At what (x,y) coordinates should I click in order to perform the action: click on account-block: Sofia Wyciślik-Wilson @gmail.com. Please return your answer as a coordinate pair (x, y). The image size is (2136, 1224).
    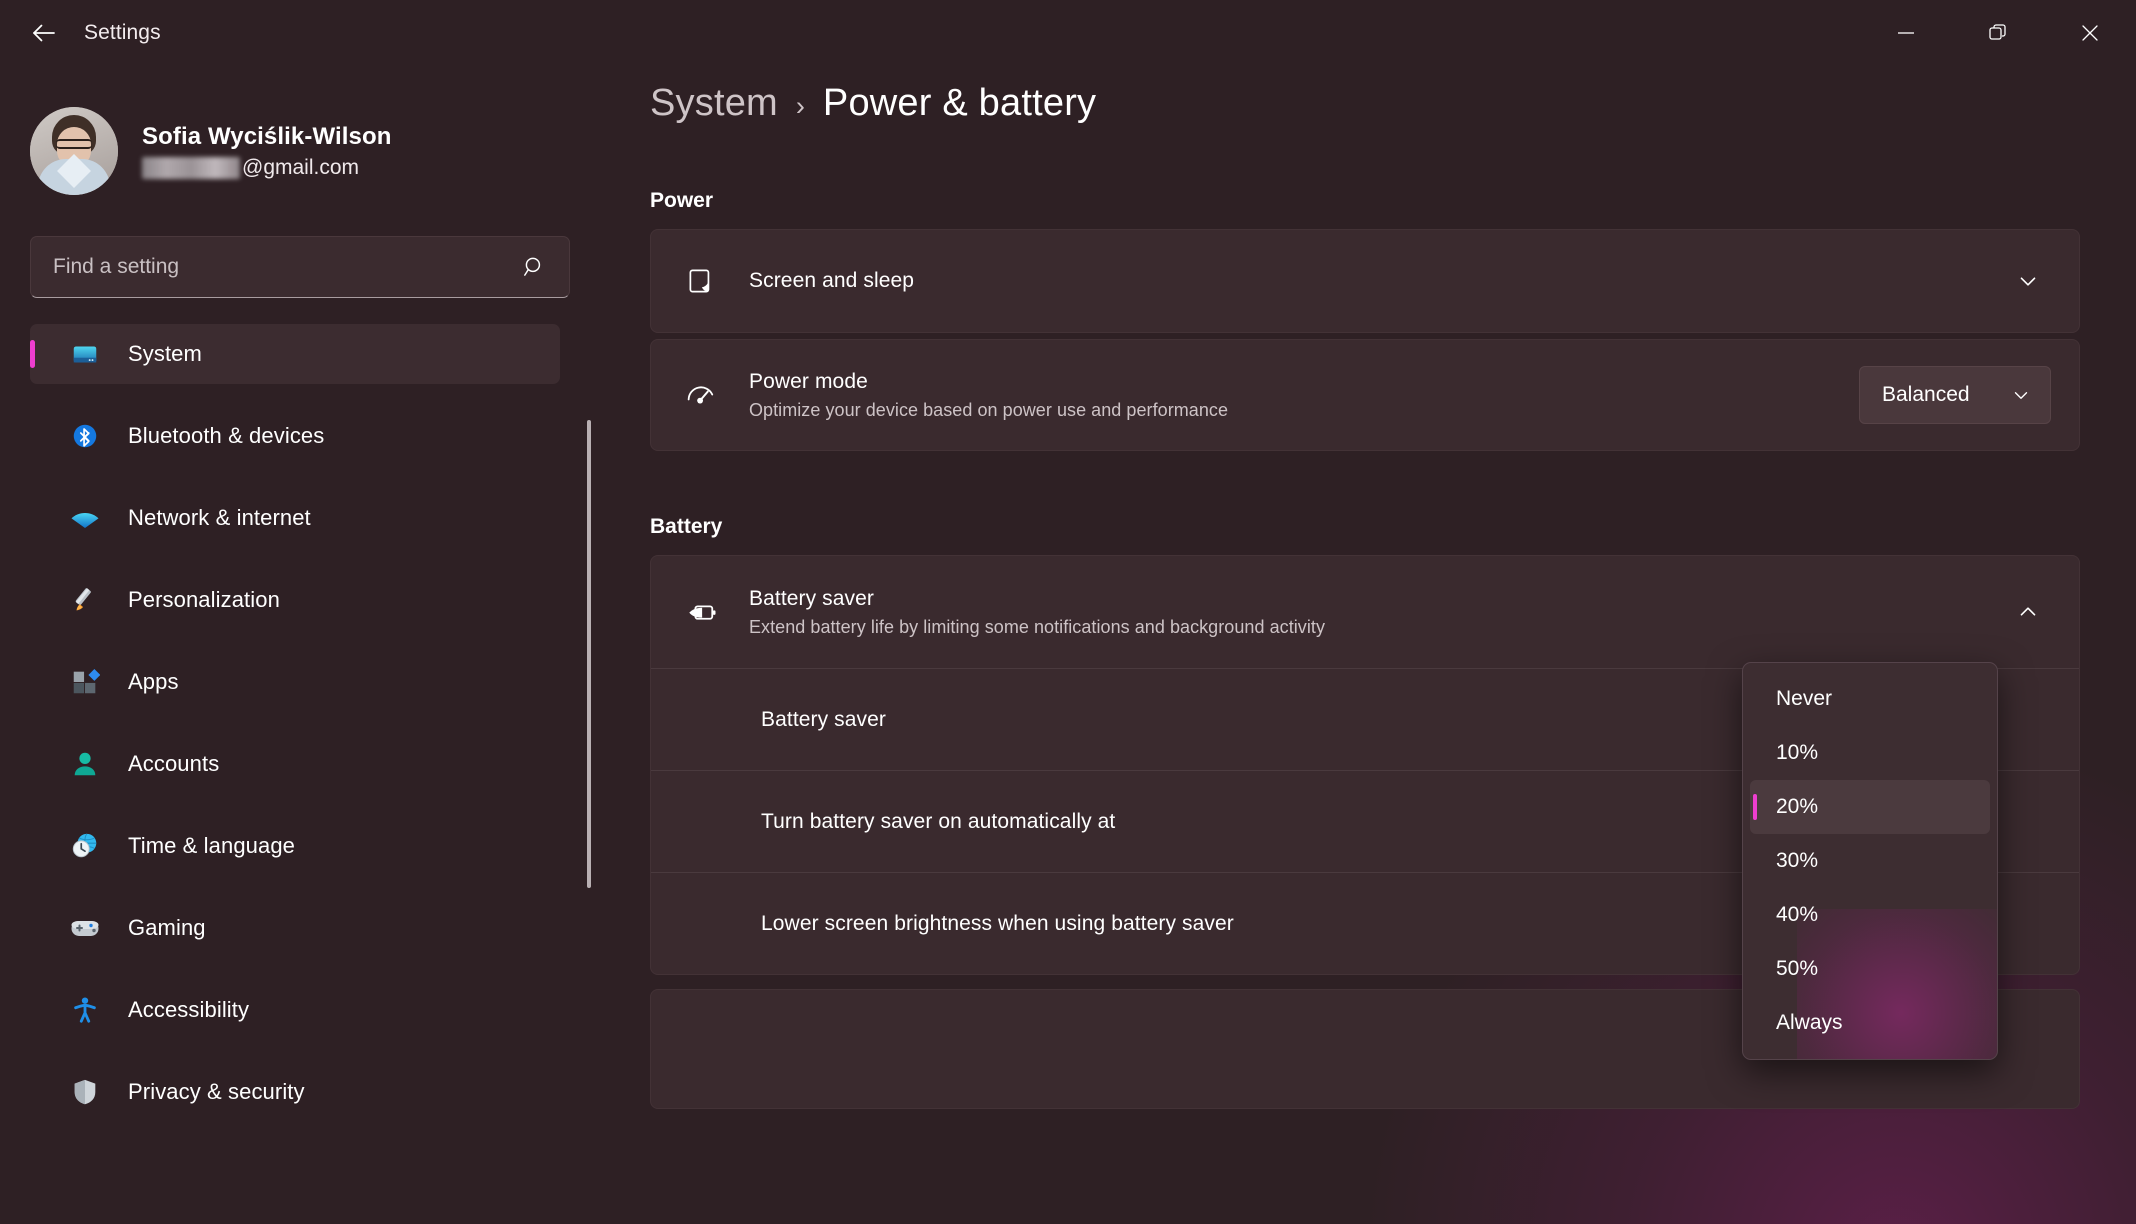
    Looking at the image, I should click on (300, 141).